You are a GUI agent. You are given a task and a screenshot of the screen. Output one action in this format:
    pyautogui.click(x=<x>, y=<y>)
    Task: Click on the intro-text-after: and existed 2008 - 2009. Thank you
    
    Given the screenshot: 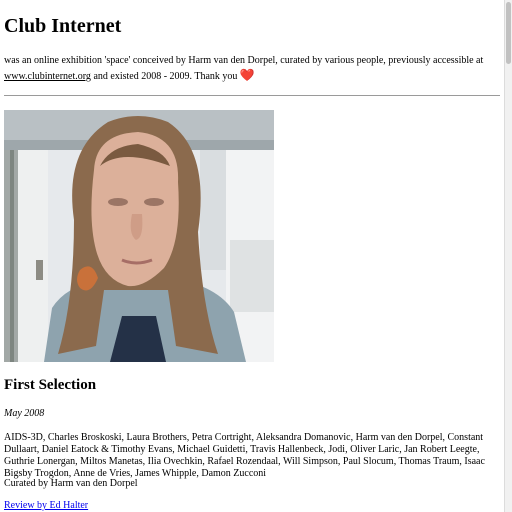 What is the action you would take?
    pyautogui.click(x=165, y=76)
    